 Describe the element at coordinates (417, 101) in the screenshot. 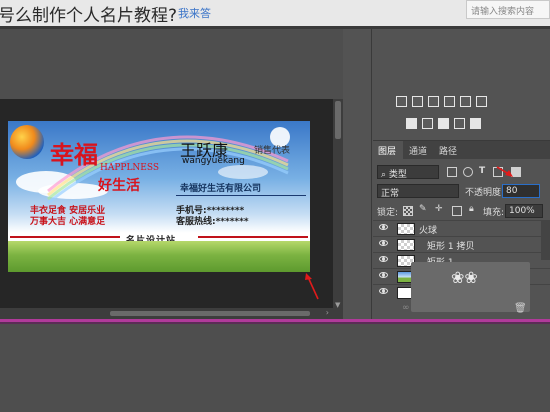

I see `levels-icon` at that location.